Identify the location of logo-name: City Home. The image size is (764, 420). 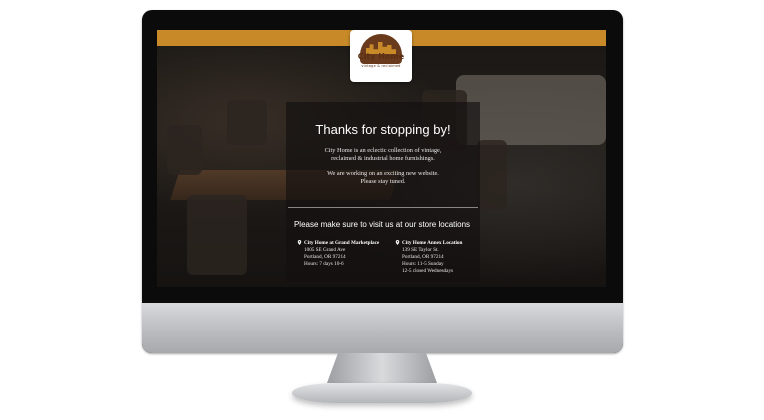
(381, 56).